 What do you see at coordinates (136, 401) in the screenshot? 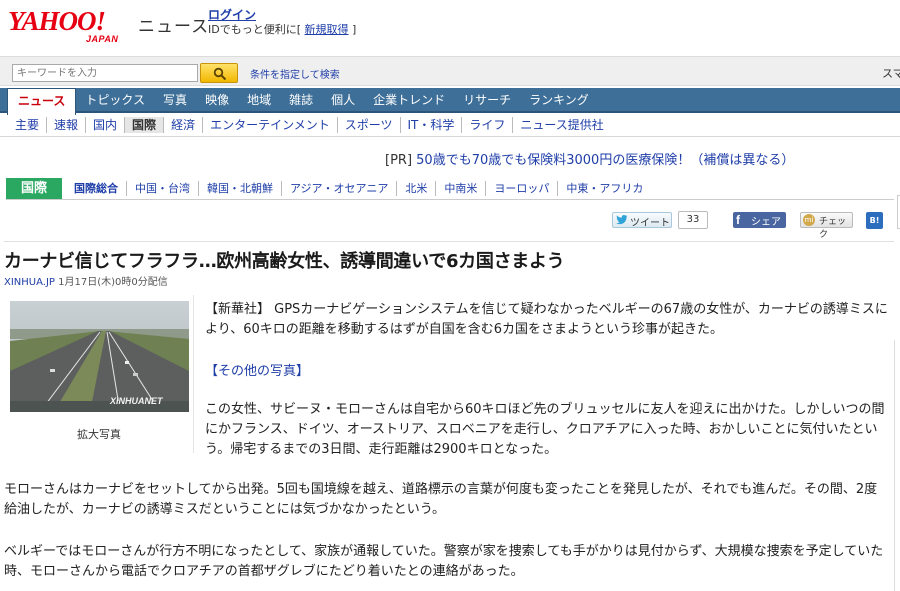
I see `photo-watermark: XINHUANET` at bounding box center [136, 401].